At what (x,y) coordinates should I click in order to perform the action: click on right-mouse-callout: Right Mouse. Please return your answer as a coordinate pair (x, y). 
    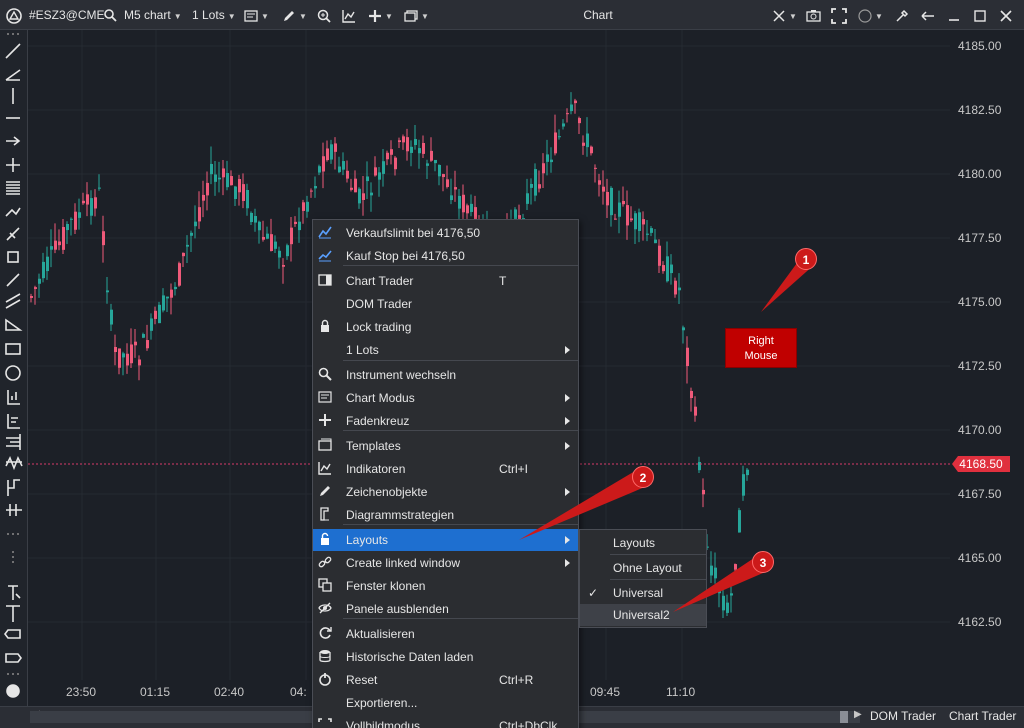
    Looking at the image, I should click on (761, 348).